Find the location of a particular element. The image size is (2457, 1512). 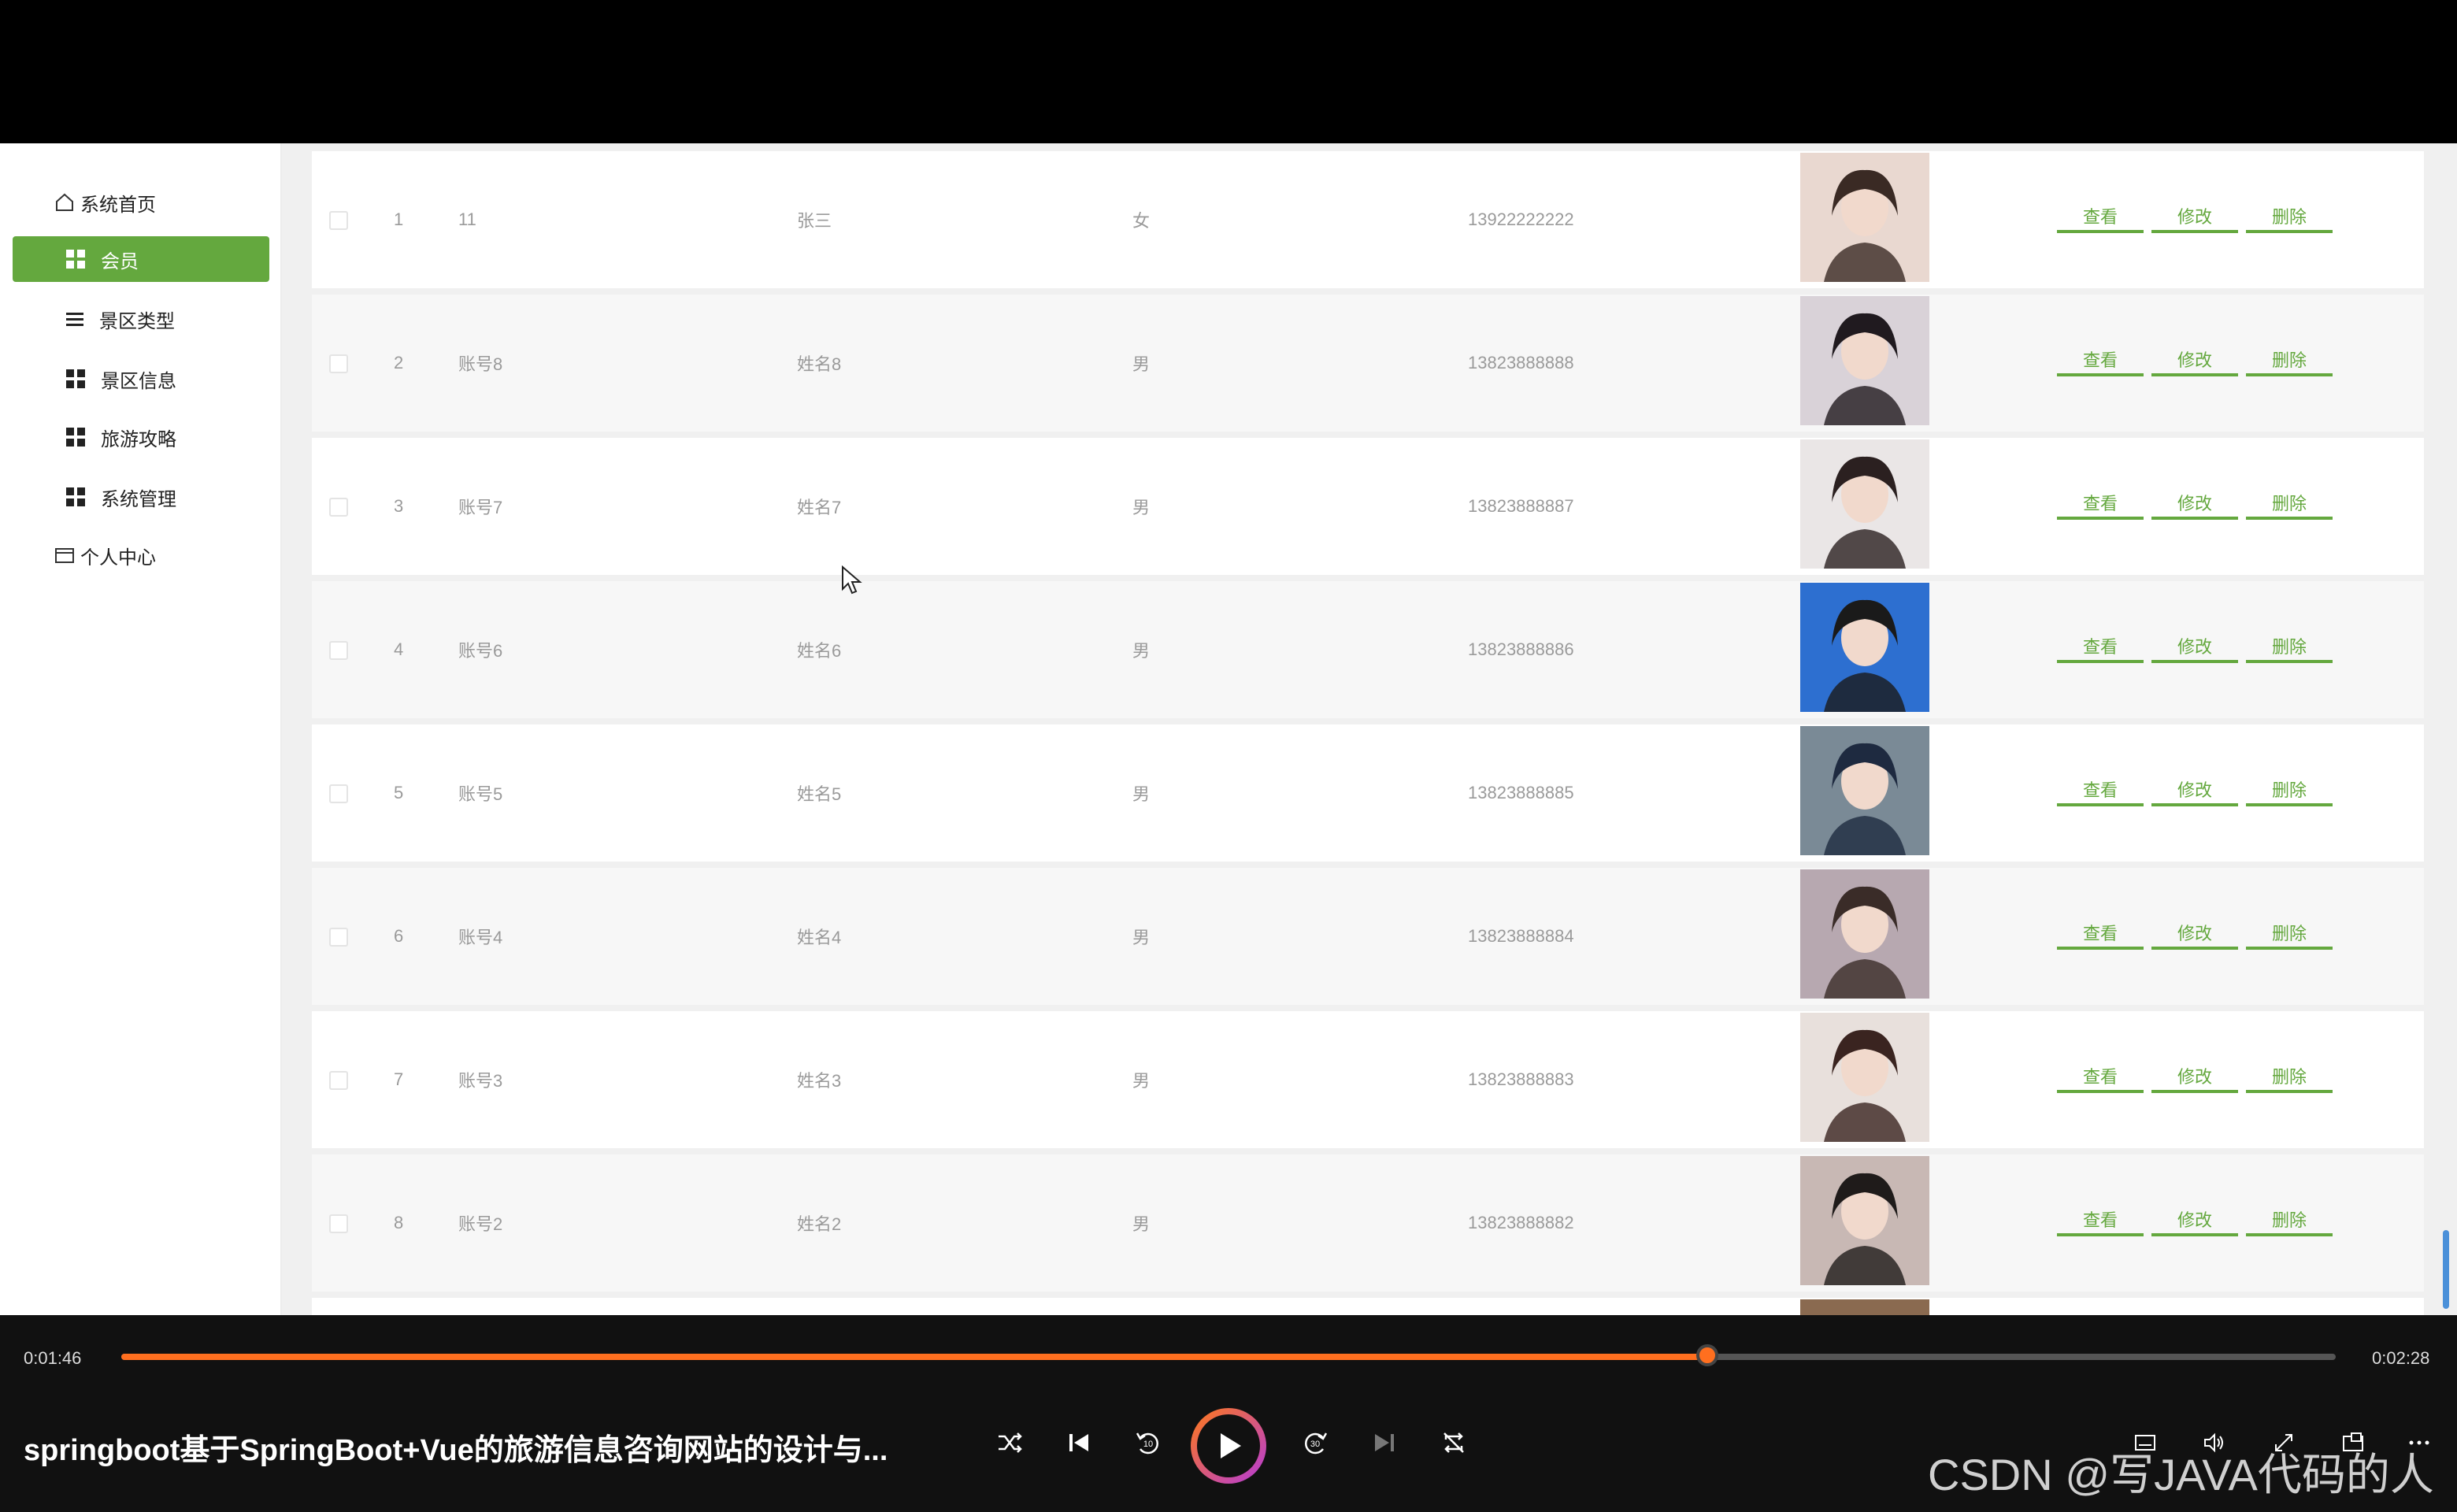

table-row: 8 账号2 姓名2 男 13823888882 查看 修改 删除 is located at coordinates (1368, 1223).